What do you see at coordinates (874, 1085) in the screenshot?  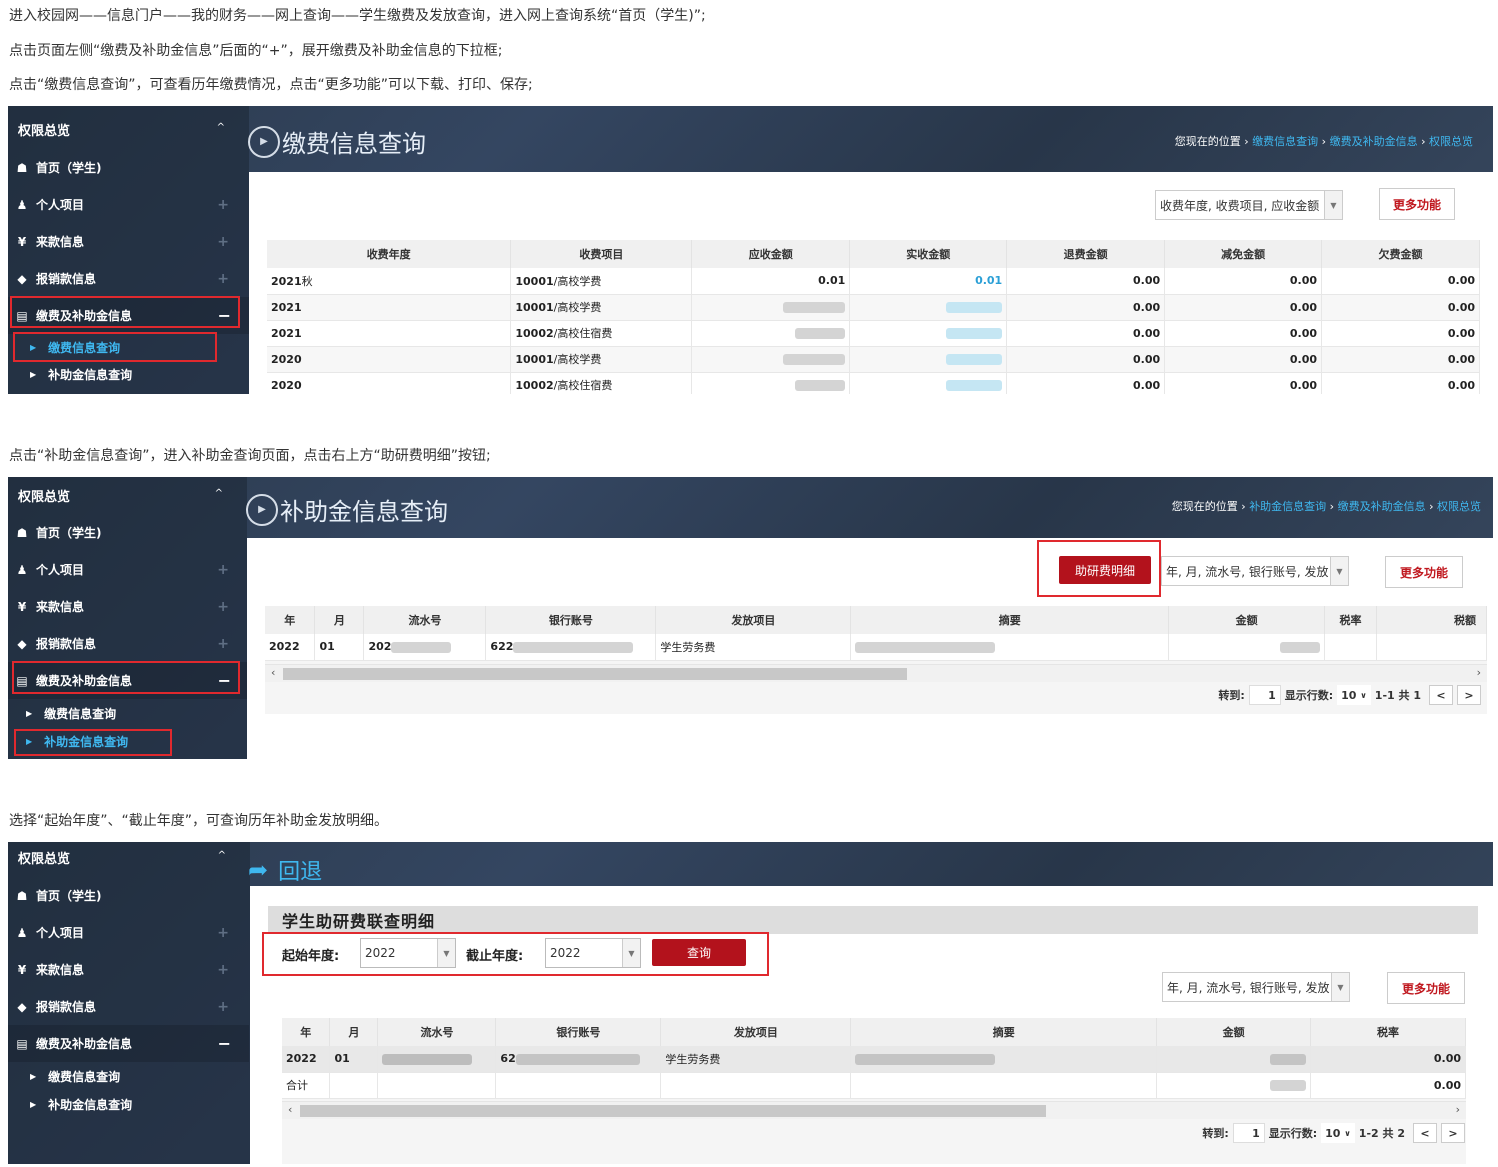 I see `table-row-total: 合计 0.00` at bounding box center [874, 1085].